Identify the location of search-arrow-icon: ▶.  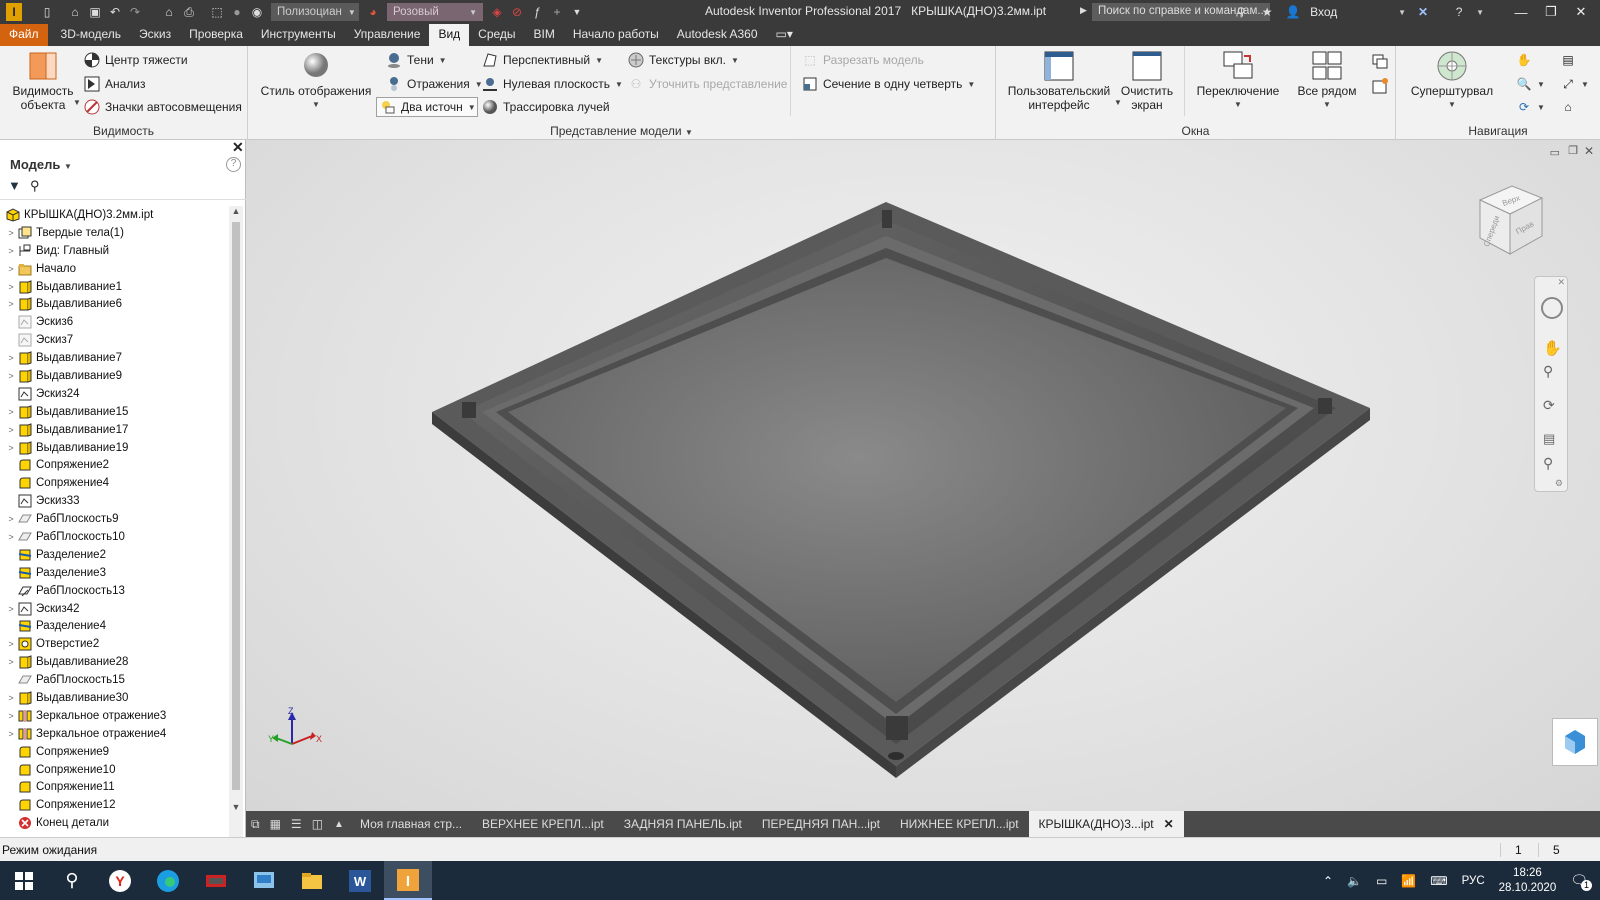
(1083, 10).